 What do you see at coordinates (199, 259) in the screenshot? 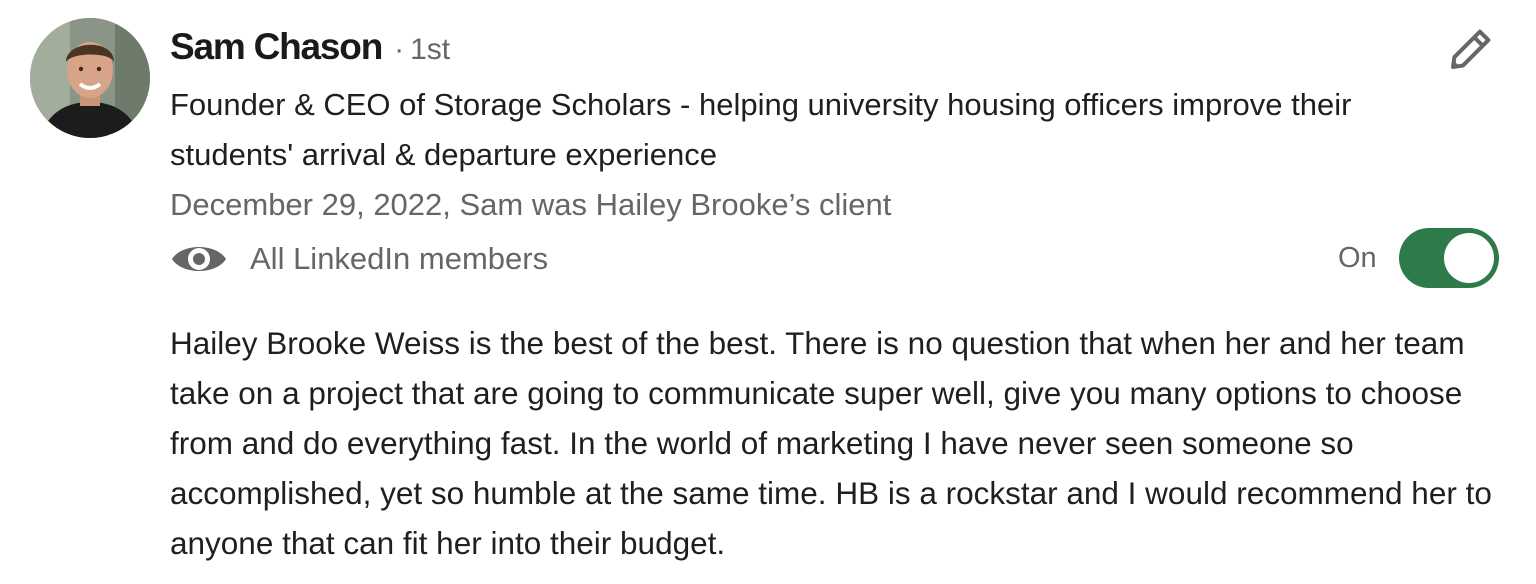
I see `eye-icon` at bounding box center [199, 259].